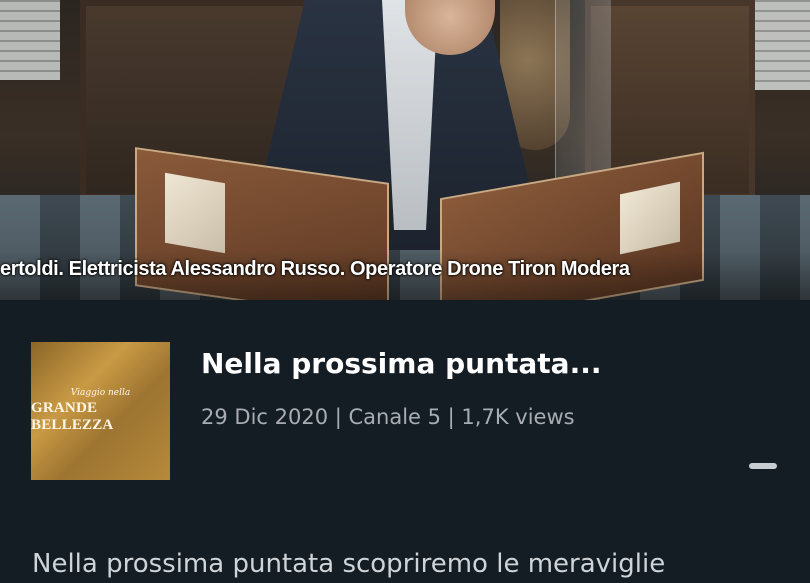  Describe the element at coordinates (763, 466) in the screenshot. I see `collapse-handle-icon` at that location.